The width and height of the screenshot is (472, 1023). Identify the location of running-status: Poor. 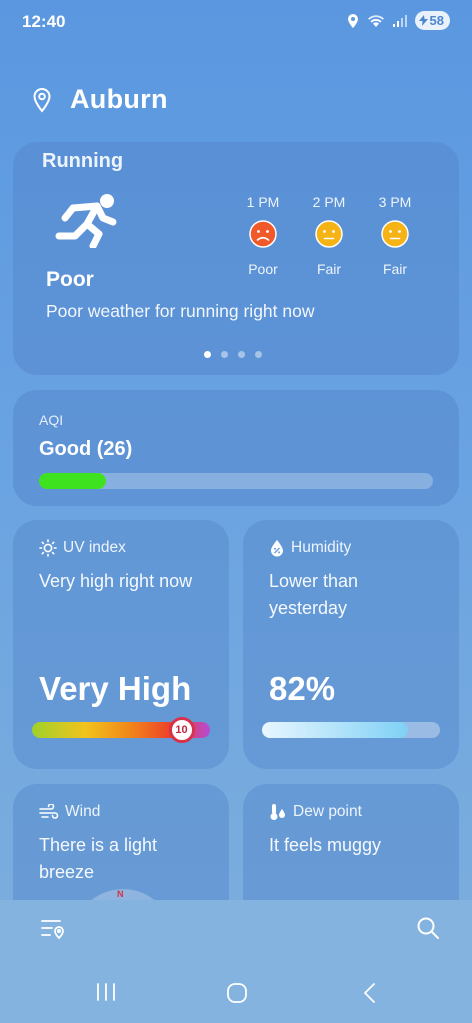
(70, 279).